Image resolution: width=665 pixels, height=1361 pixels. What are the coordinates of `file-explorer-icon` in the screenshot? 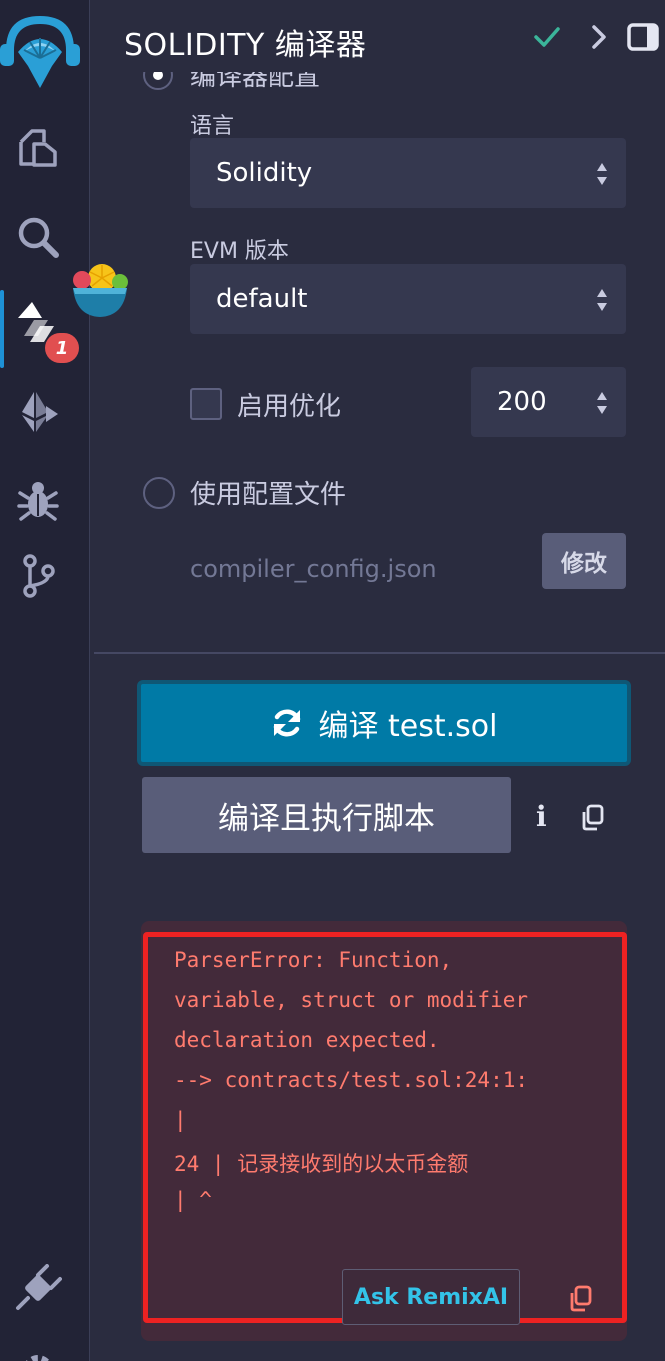 It's located at (38, 148).